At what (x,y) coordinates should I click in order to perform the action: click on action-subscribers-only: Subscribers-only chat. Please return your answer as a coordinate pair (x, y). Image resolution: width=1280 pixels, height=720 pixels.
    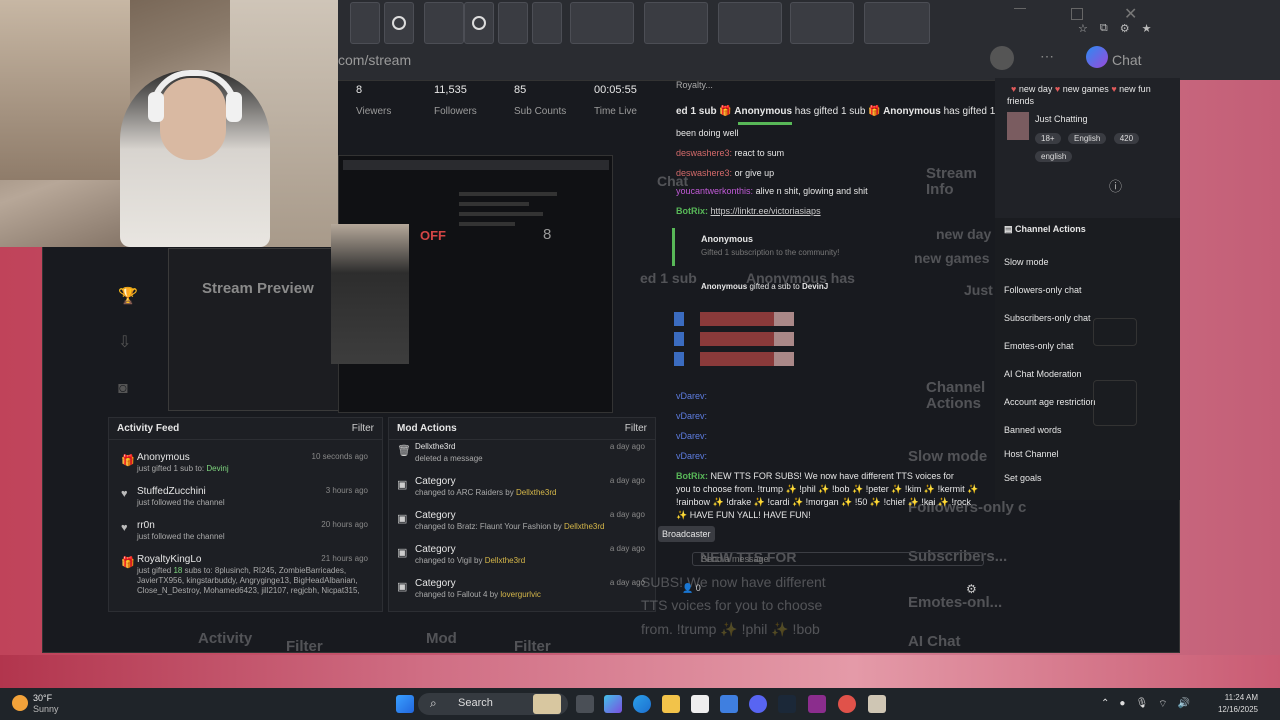
    Looking at the image, I should click on (1047, 318).